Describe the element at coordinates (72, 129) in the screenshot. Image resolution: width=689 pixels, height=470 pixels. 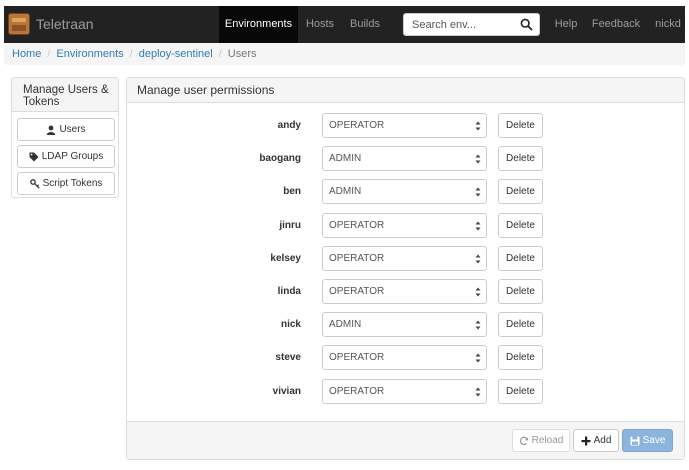
I see `users-button-label: Users` at that location.